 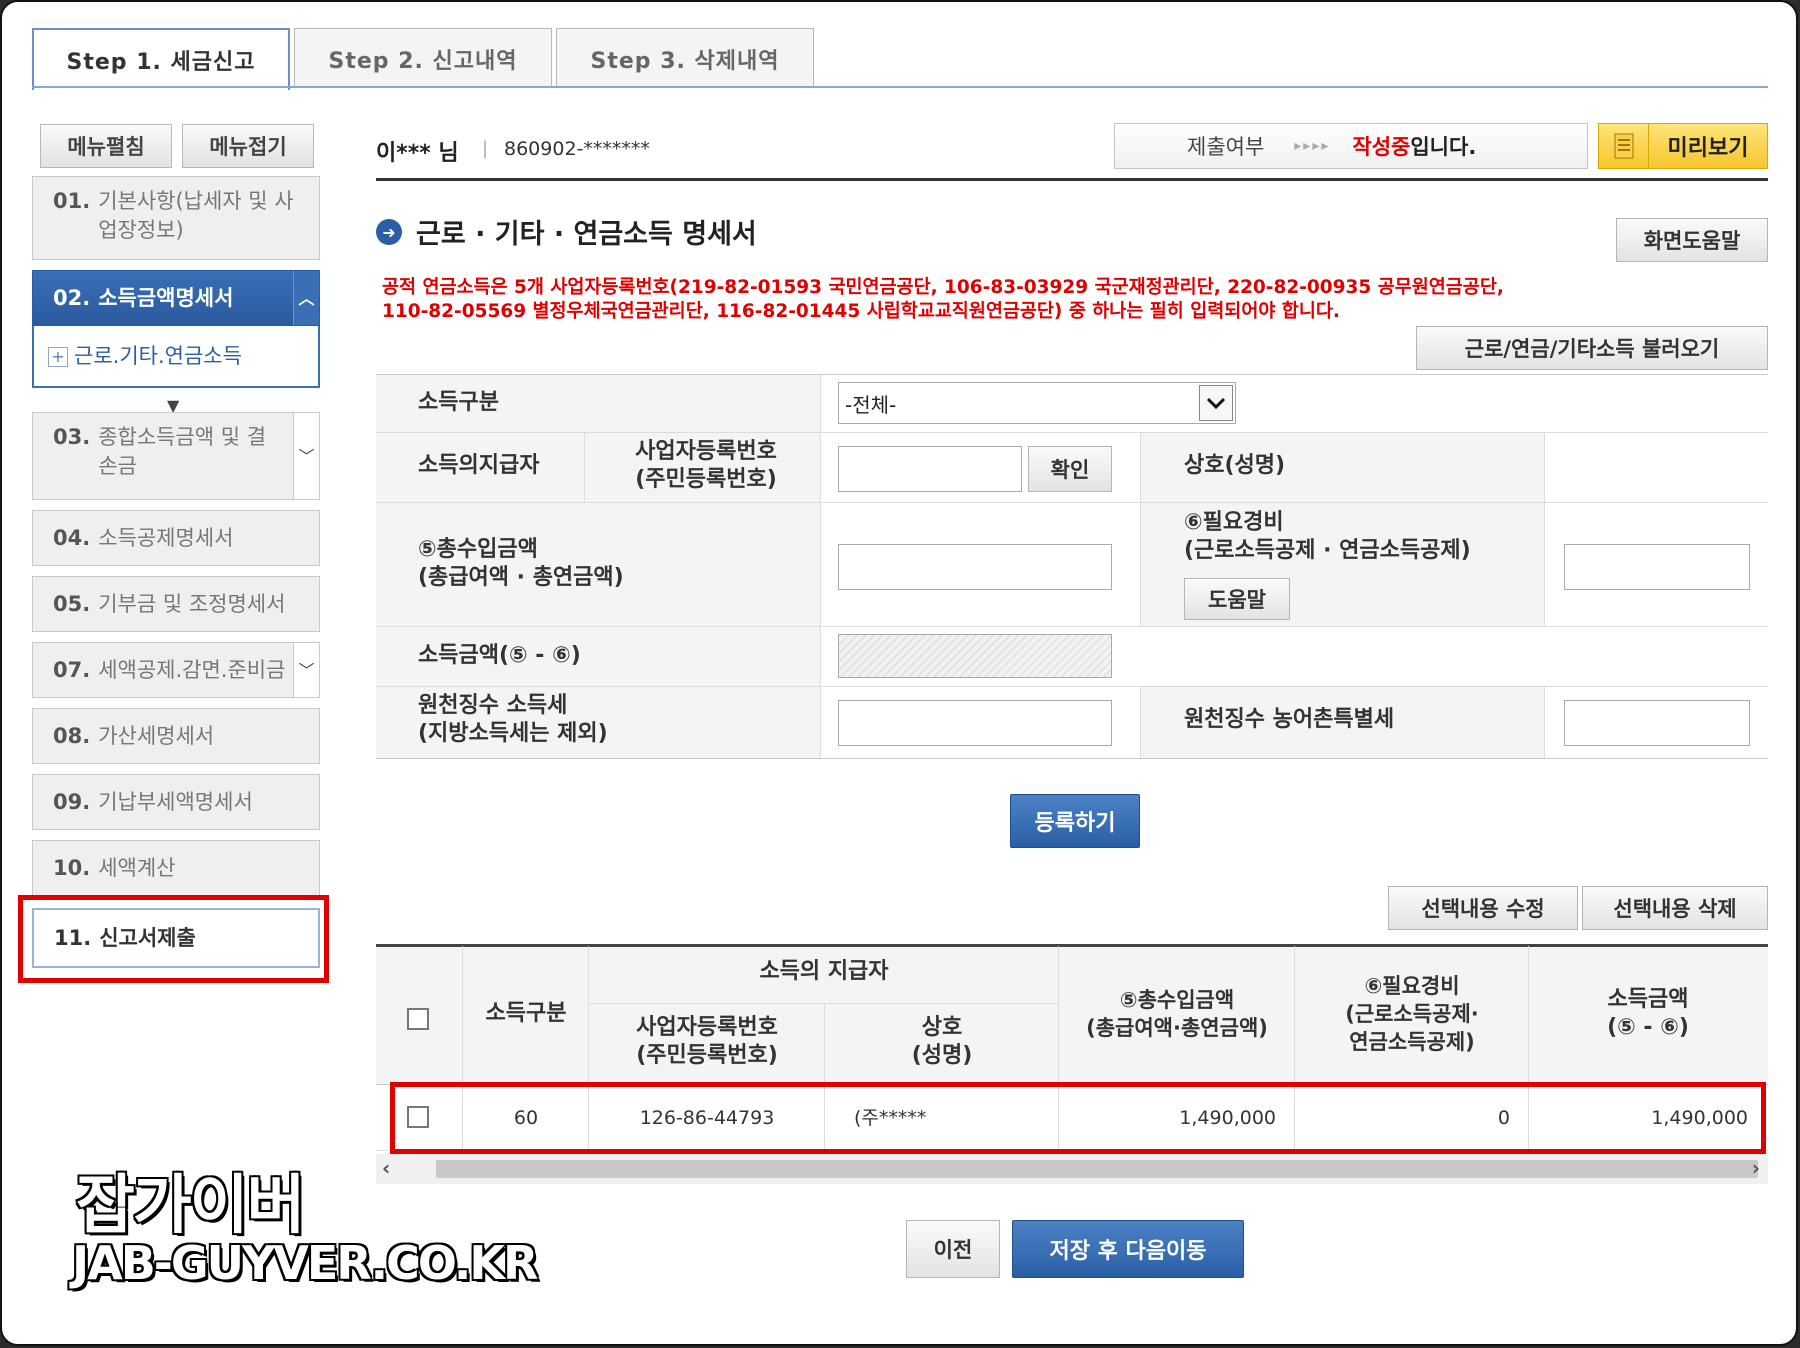 I want to click on user-name: 이*** 님, so click(x=417, y=153).